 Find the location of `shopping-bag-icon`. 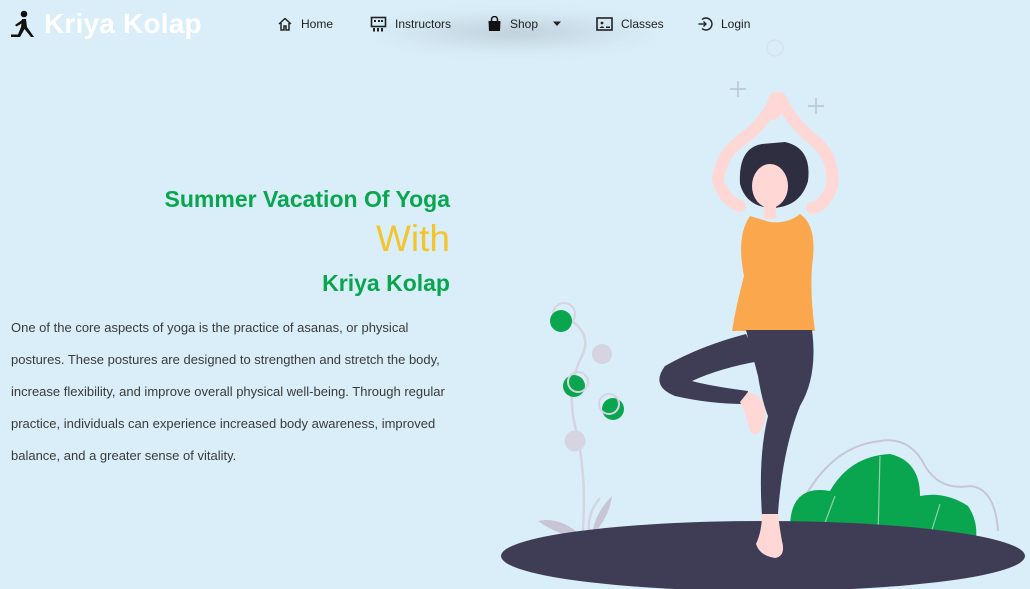

shopping-bag-icon is located at coordinates (494, 23).